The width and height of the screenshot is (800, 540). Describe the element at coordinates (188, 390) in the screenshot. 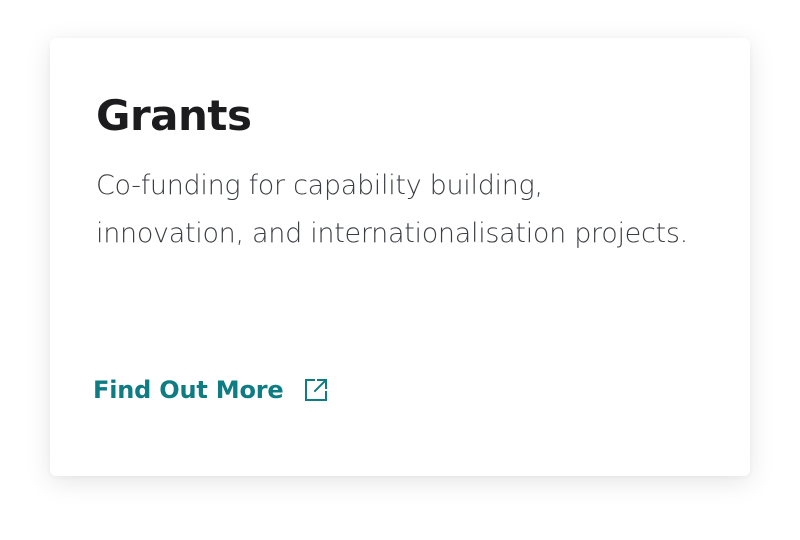

I see `find-out-more-label: Find Out More` at that location.